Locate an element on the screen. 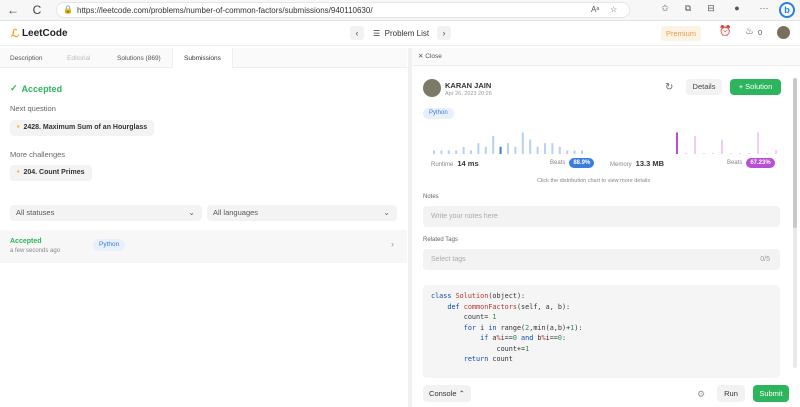 Image resolution: width=800 pixels, height=407 pixels. solution-button: + Solution is located at coordinates (755, 87).